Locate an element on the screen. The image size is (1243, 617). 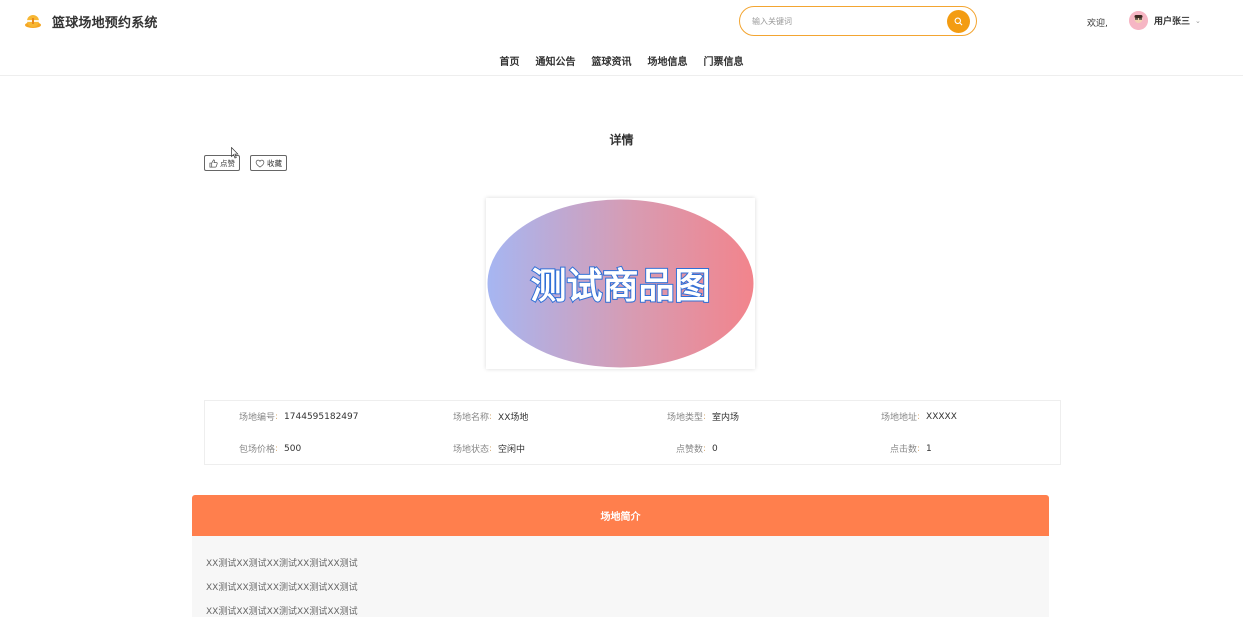
favorite-label: 收藏 is located at coordinates (274, 163).